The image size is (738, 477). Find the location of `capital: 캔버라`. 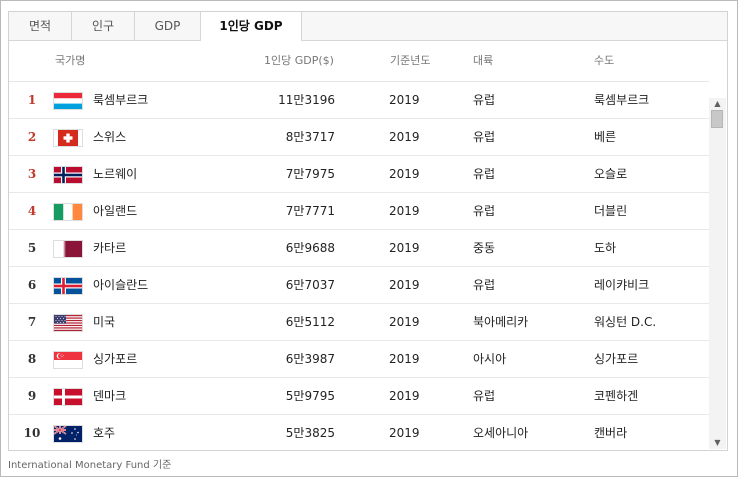

capital: 캔버라 is located at coordinates (610, 432).